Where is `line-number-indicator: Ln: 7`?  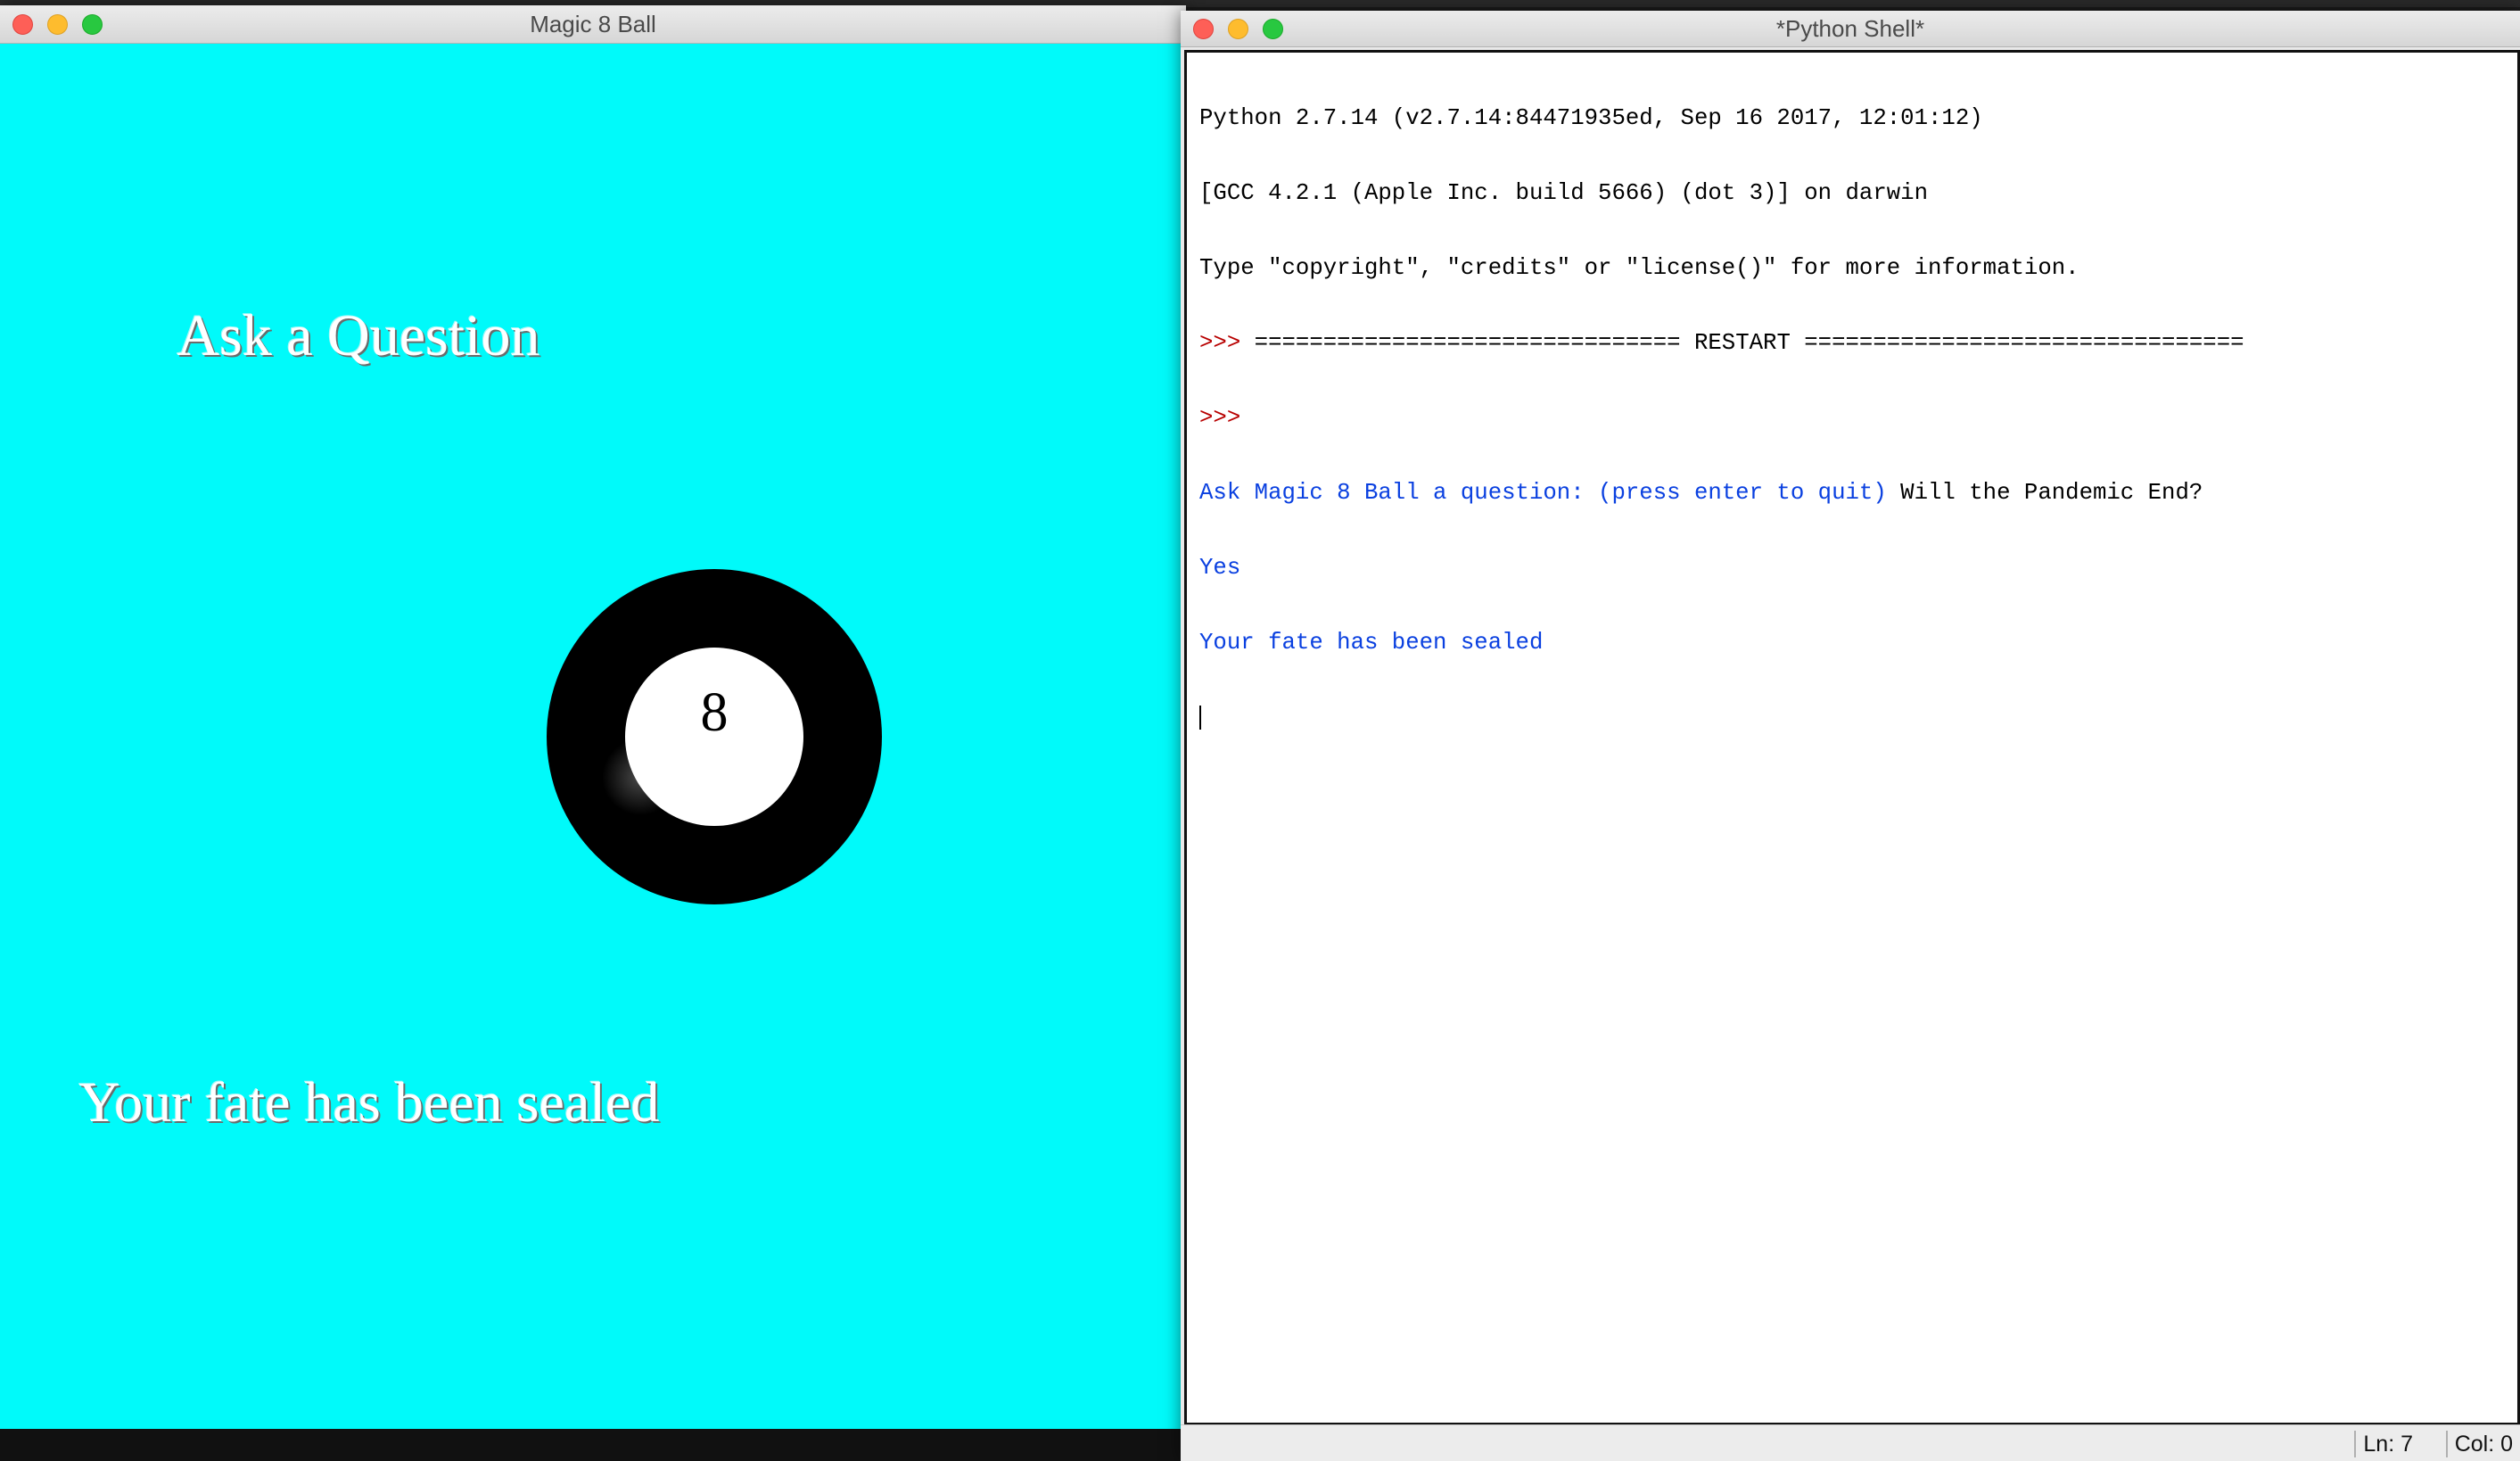
line-number-indicator: Ln: 7 is located at coordinates (2387, 1444).